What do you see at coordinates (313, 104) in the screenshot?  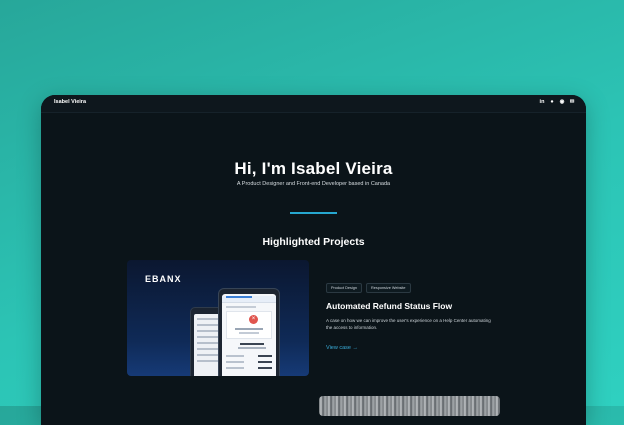 I see `top-navigation: Isabel Vieira in ● ◉ ✉` at bounding box center [313, 104].